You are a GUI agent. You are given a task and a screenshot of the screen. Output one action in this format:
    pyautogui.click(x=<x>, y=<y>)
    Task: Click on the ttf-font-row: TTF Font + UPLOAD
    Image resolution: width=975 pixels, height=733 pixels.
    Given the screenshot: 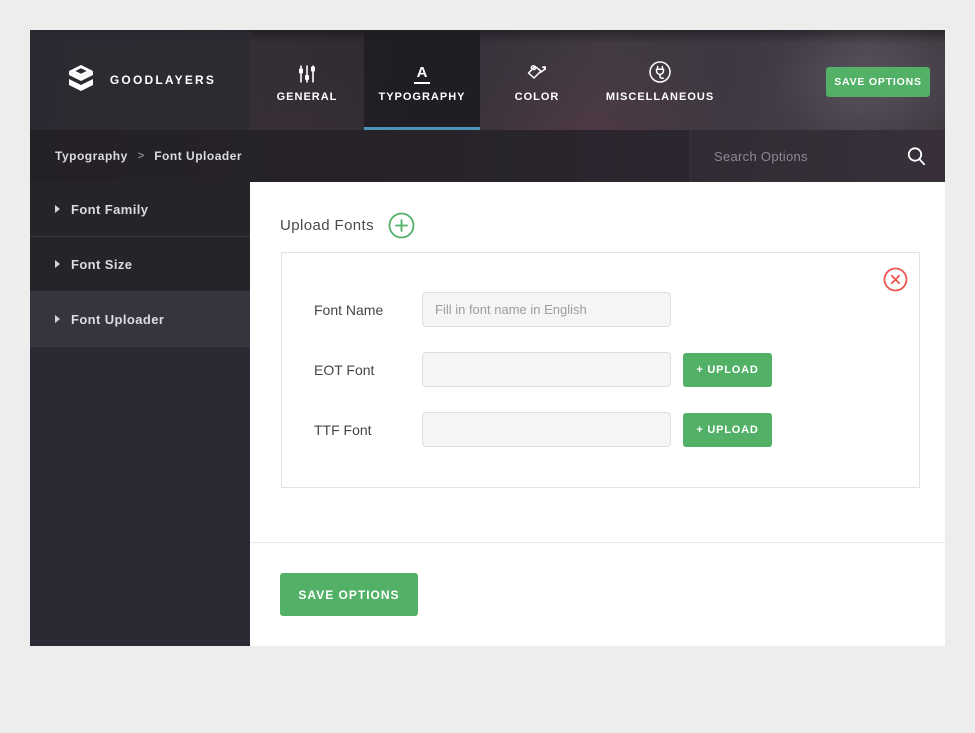 What is the action you would take?
    pyautogui.click(x=616, y=429)
    